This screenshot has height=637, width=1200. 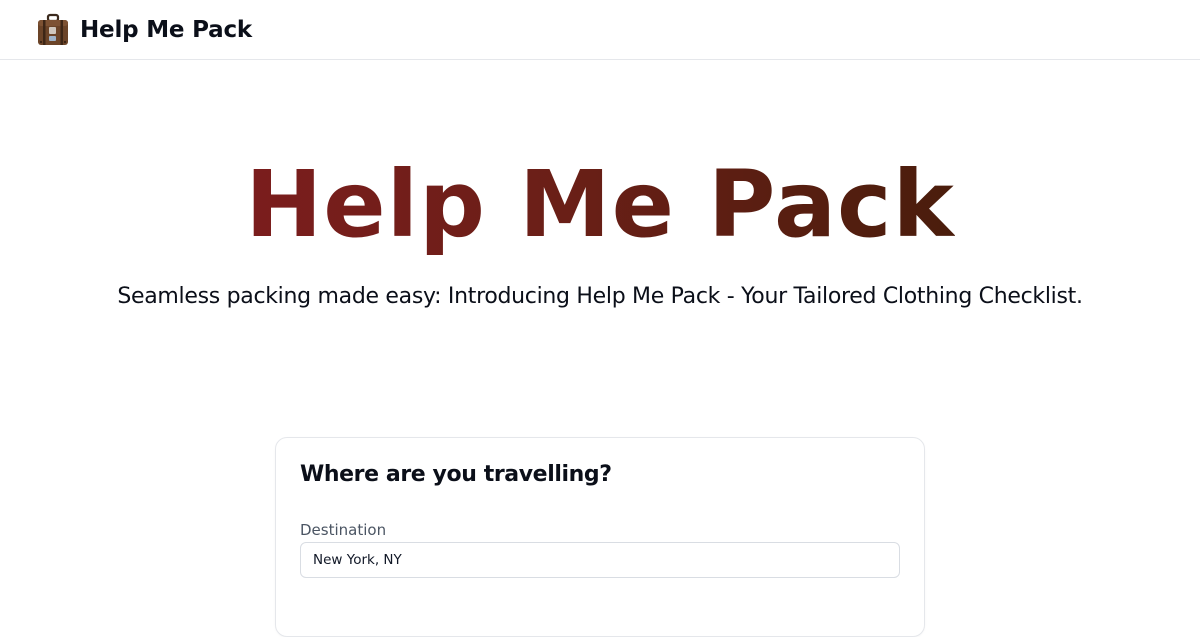 I want to click on hero-title-text: Help Me Pack, so click(x=600, y=204).